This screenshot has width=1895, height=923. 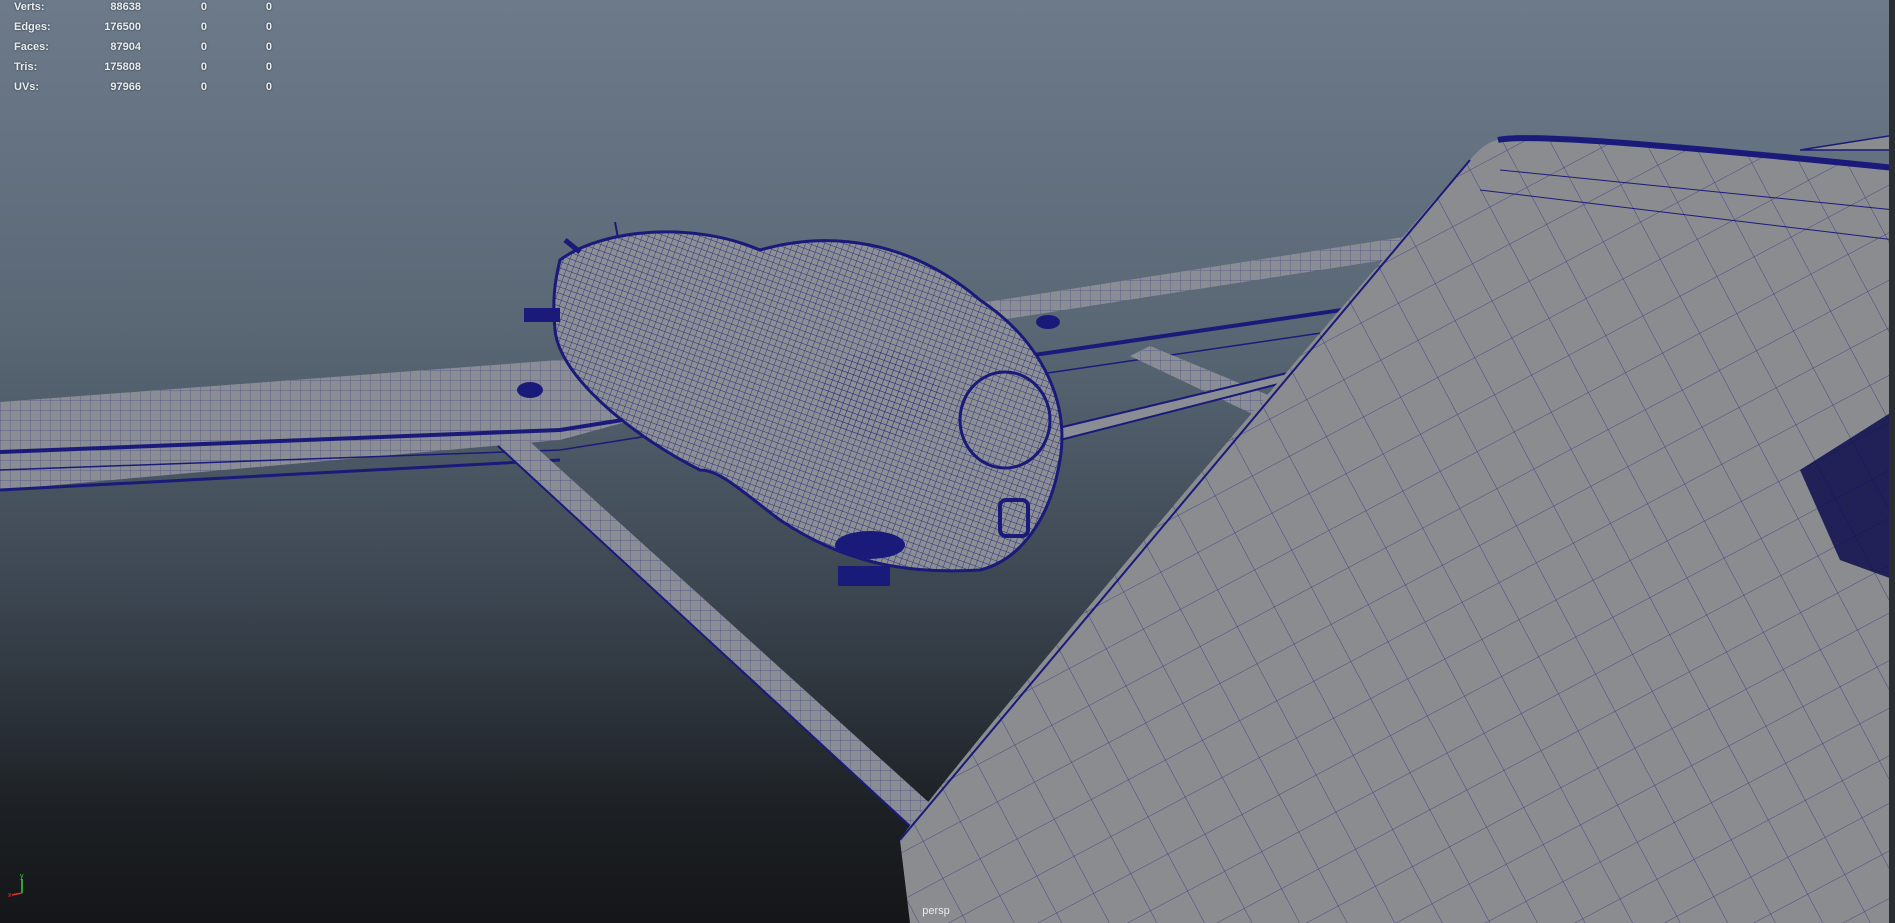 What do you see at coordinates (10, 894) in the screenshot?
I see `axis-x-label: x` at bounding box center [10, 894].